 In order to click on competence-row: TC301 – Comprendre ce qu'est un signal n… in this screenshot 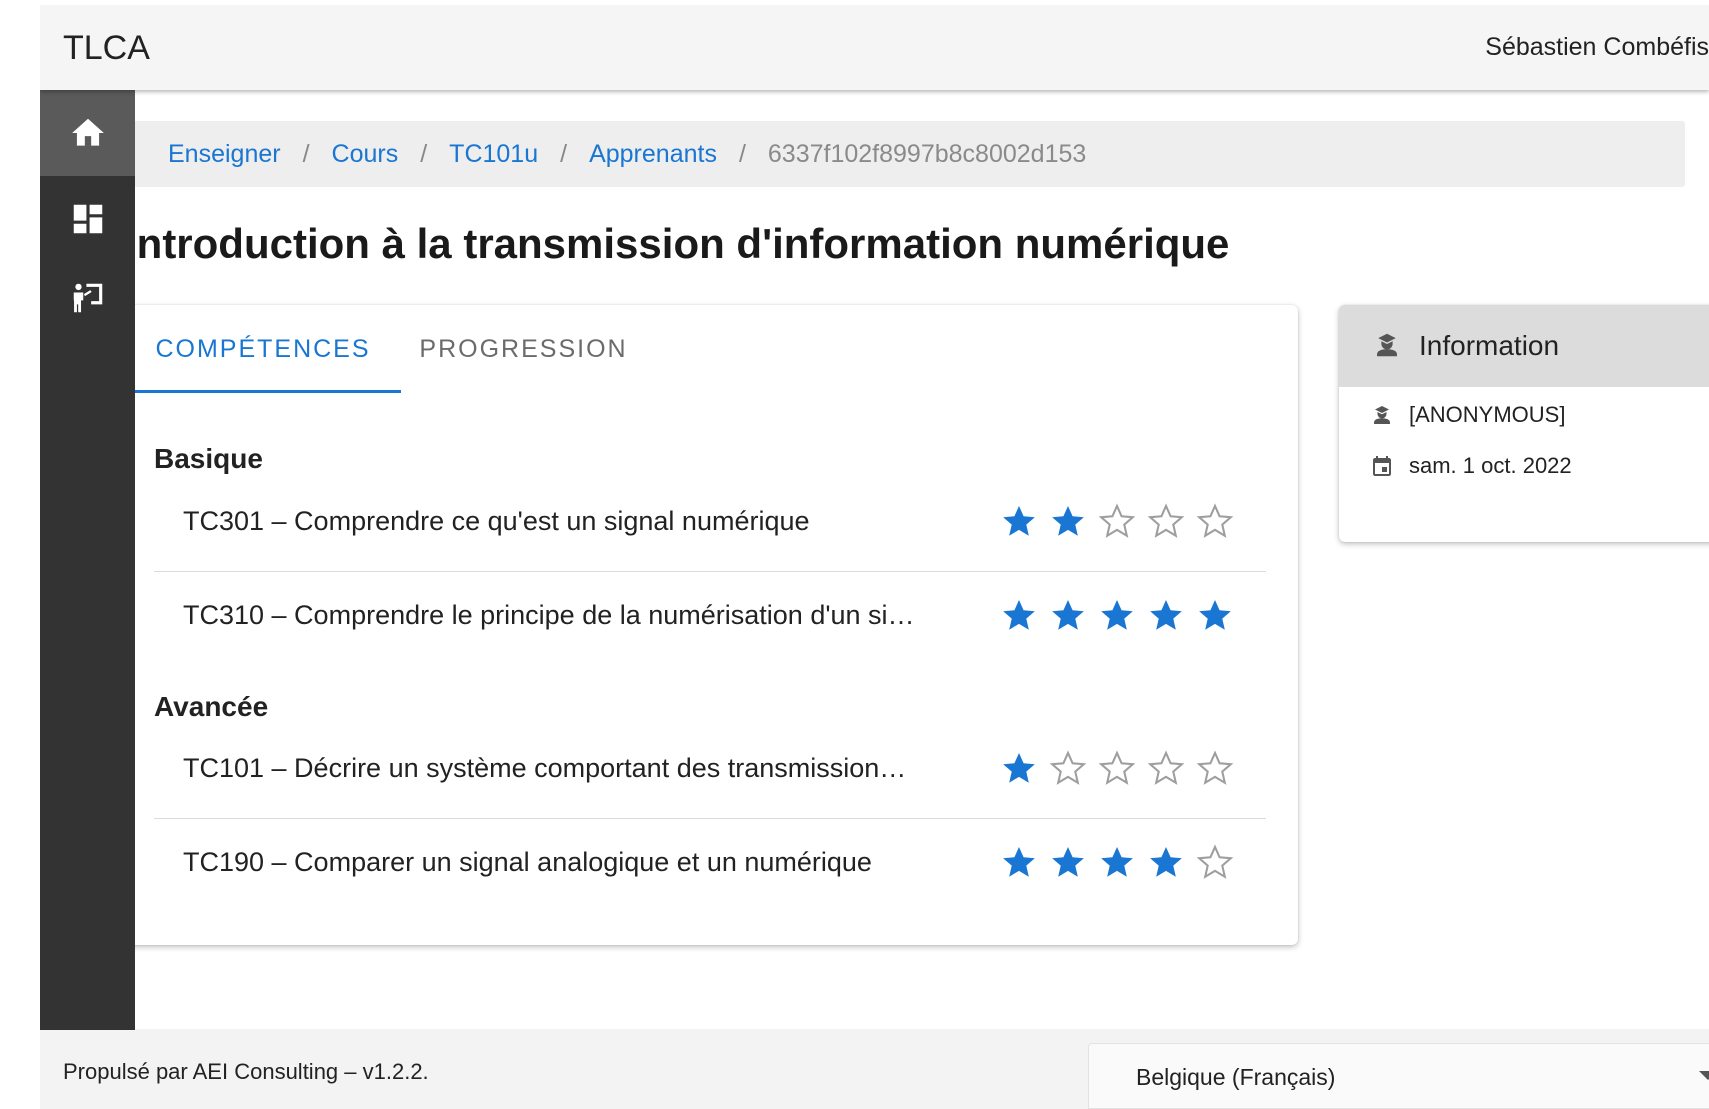, I will do `click(710, 525)`.